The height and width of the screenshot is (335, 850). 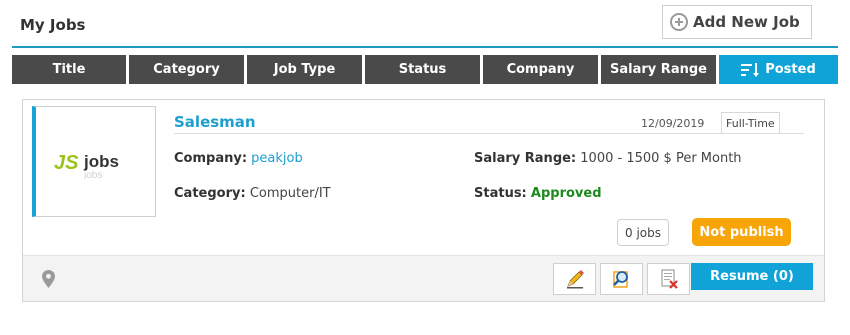 I want to click on company-field: Company: peakjob, so click(x=238, y=158).